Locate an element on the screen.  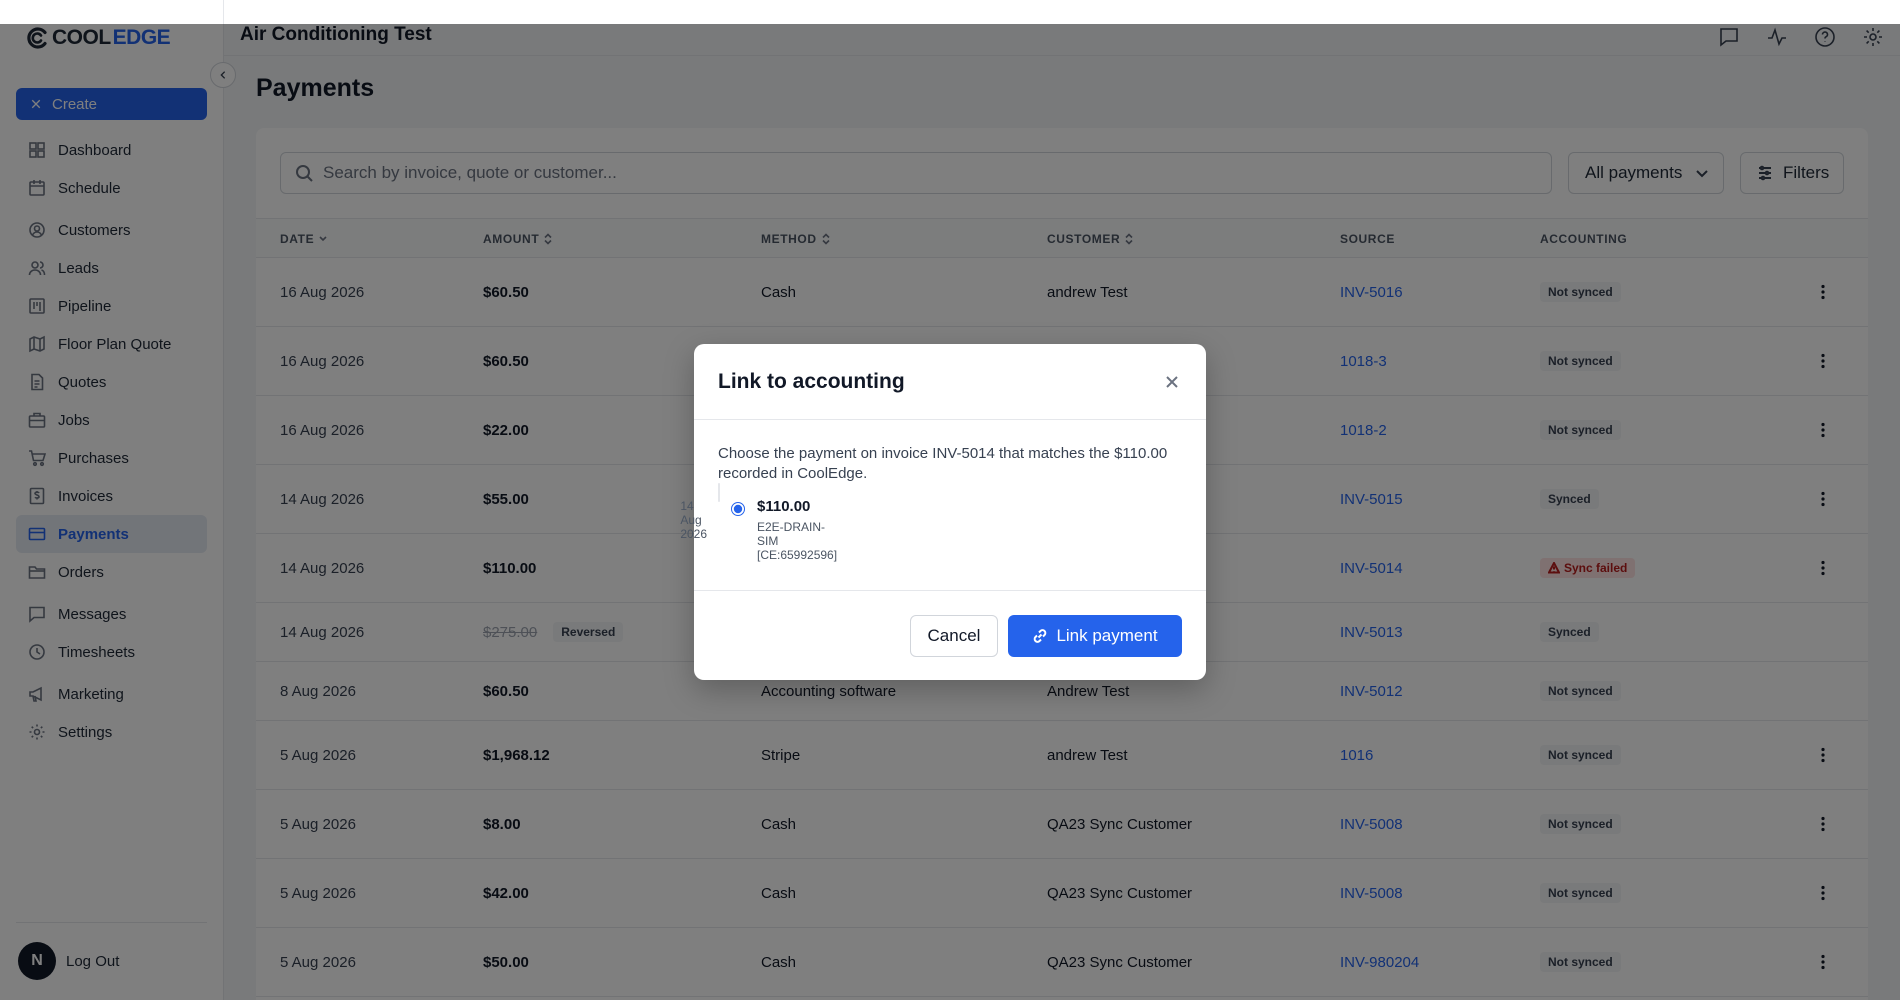
option-date: 14 Aug 2026 is located at coordinates (694, 520).